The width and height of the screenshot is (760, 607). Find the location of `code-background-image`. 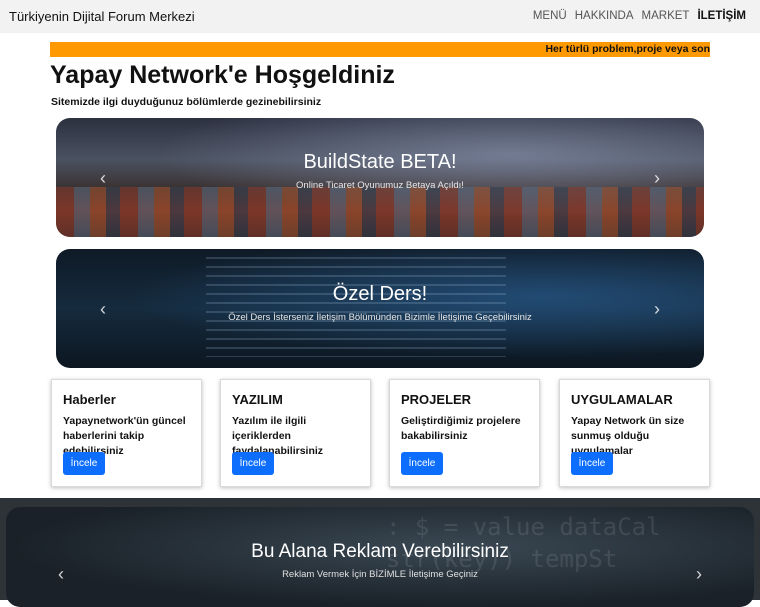

code-background-image is located at coordinates (356, 307).